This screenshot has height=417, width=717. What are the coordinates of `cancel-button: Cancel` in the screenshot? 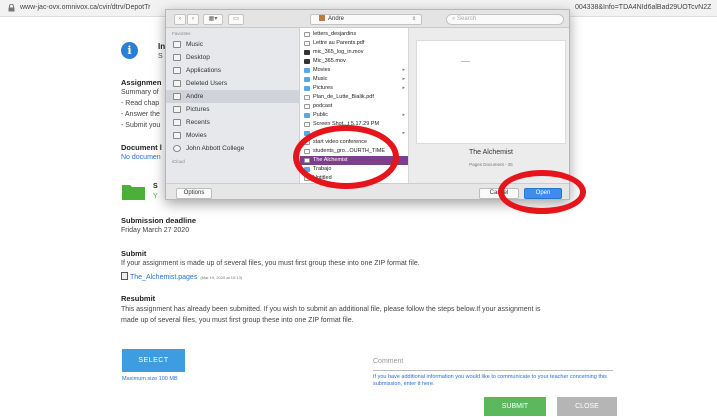 It's located at (499, 193).